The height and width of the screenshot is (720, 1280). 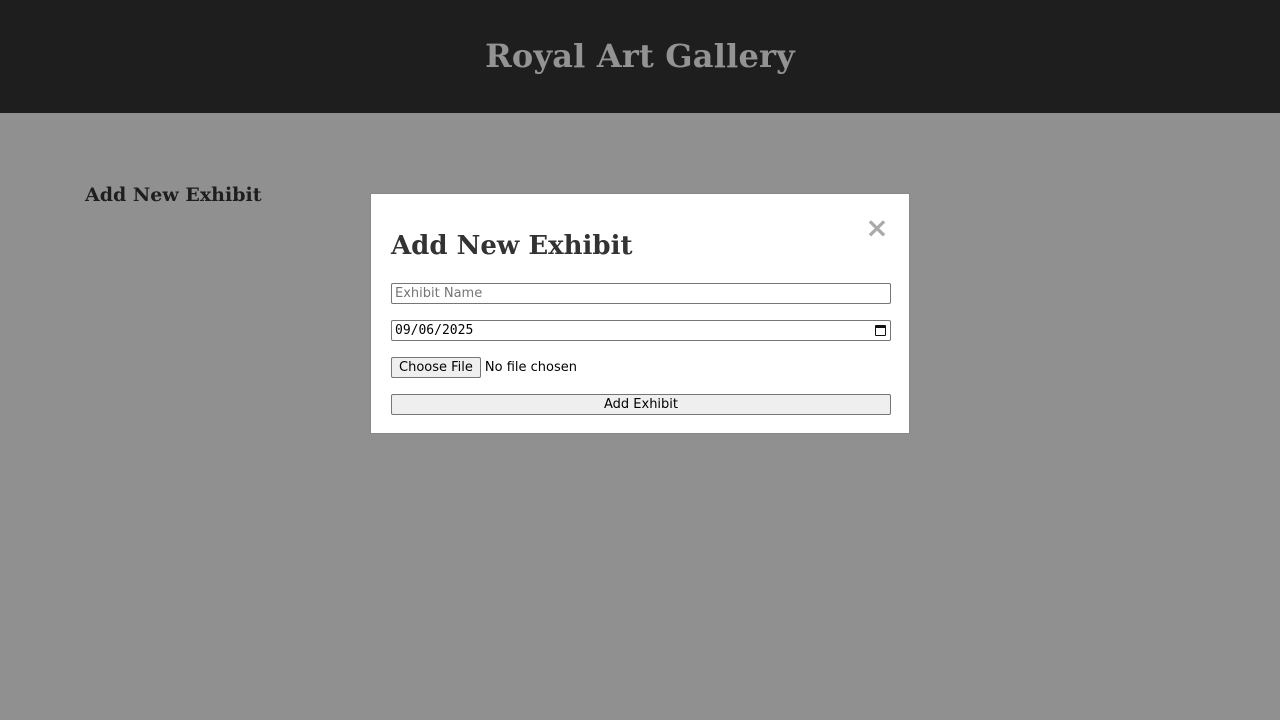 What do you see at coordinates (641, 404) in the screenshot?
I see `add-exhibit-button: Add Exhibit` at bounding box center [641, 404].